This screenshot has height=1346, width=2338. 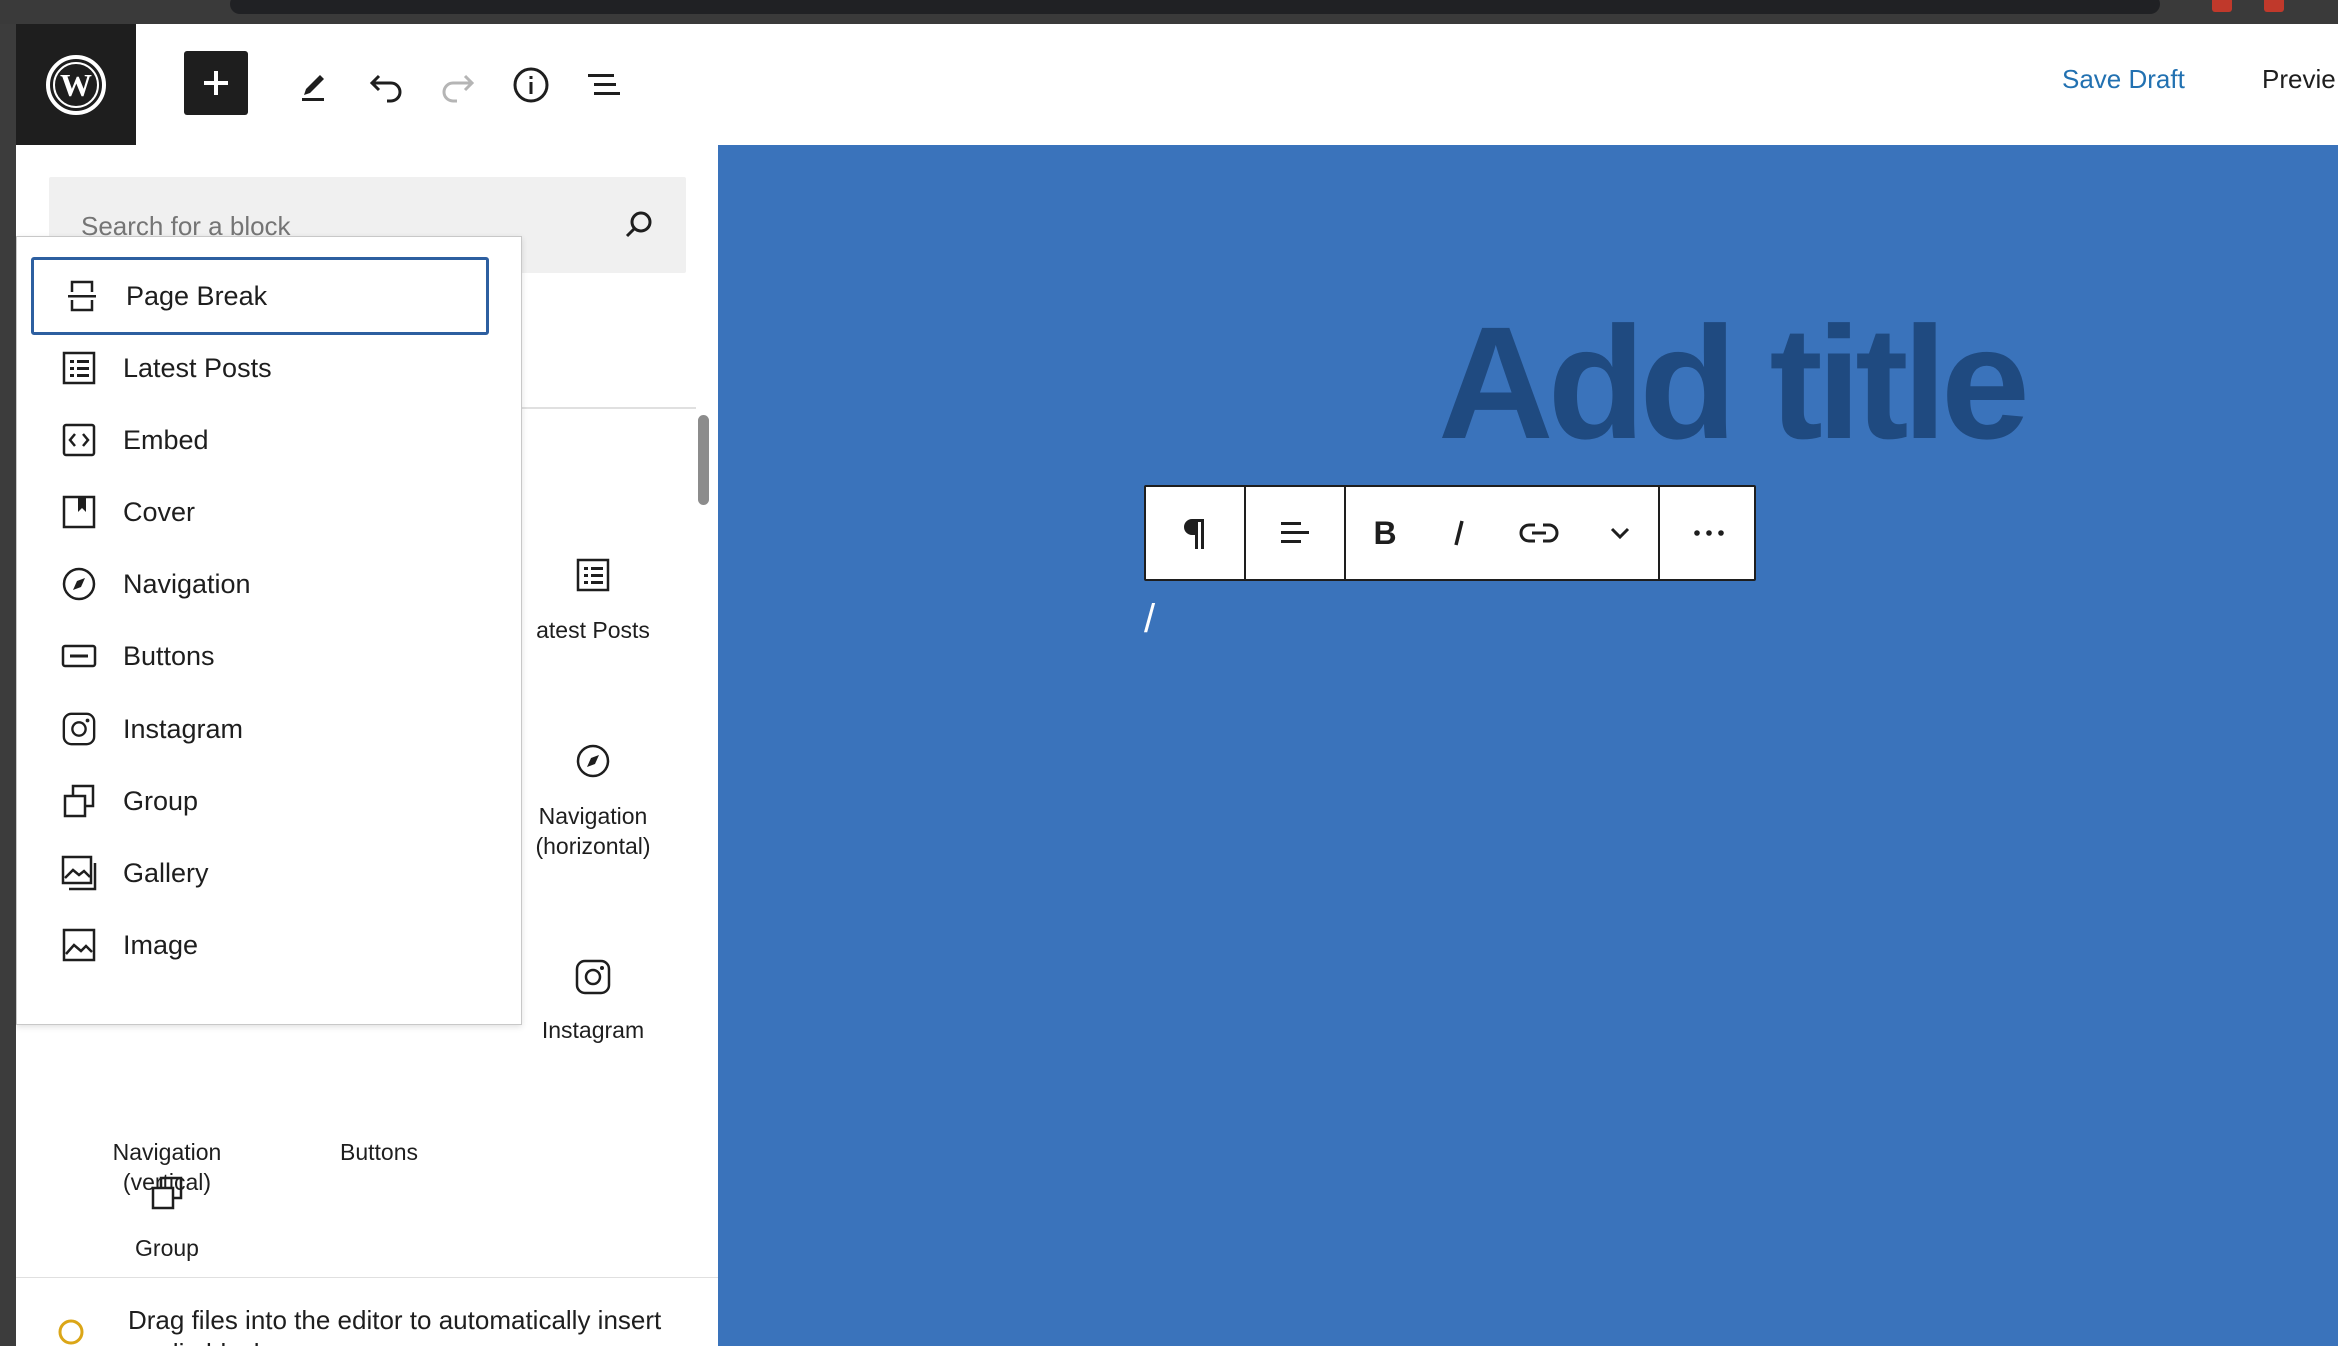 What do you see at coordinates (161, 800) in the screenshot?
I see `autocomplete-item-label: Group` at bounding box center [161, 800].